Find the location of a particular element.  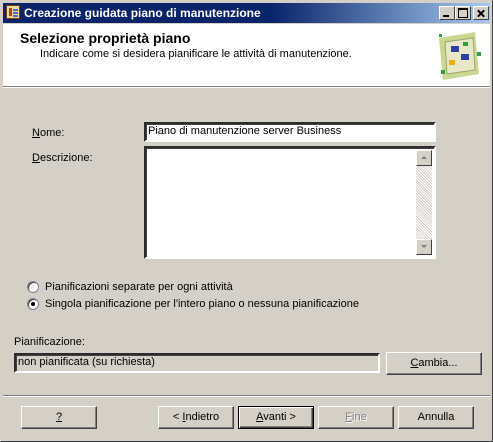

description-scrollbar is located at coordinates (424, 202).